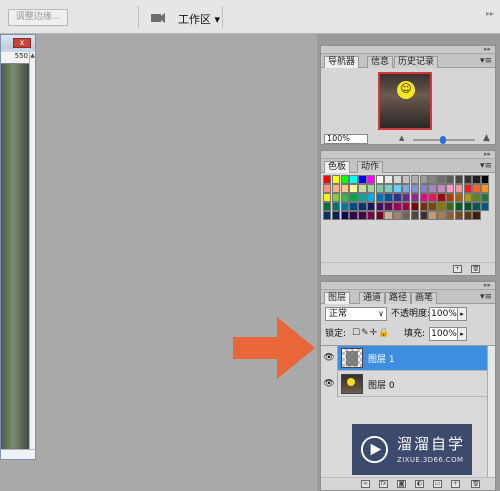  What do you see at coordinates (337, 167) in the screenshot?
I see `tab-swatches: 色板` at bounding box center [337, 167].